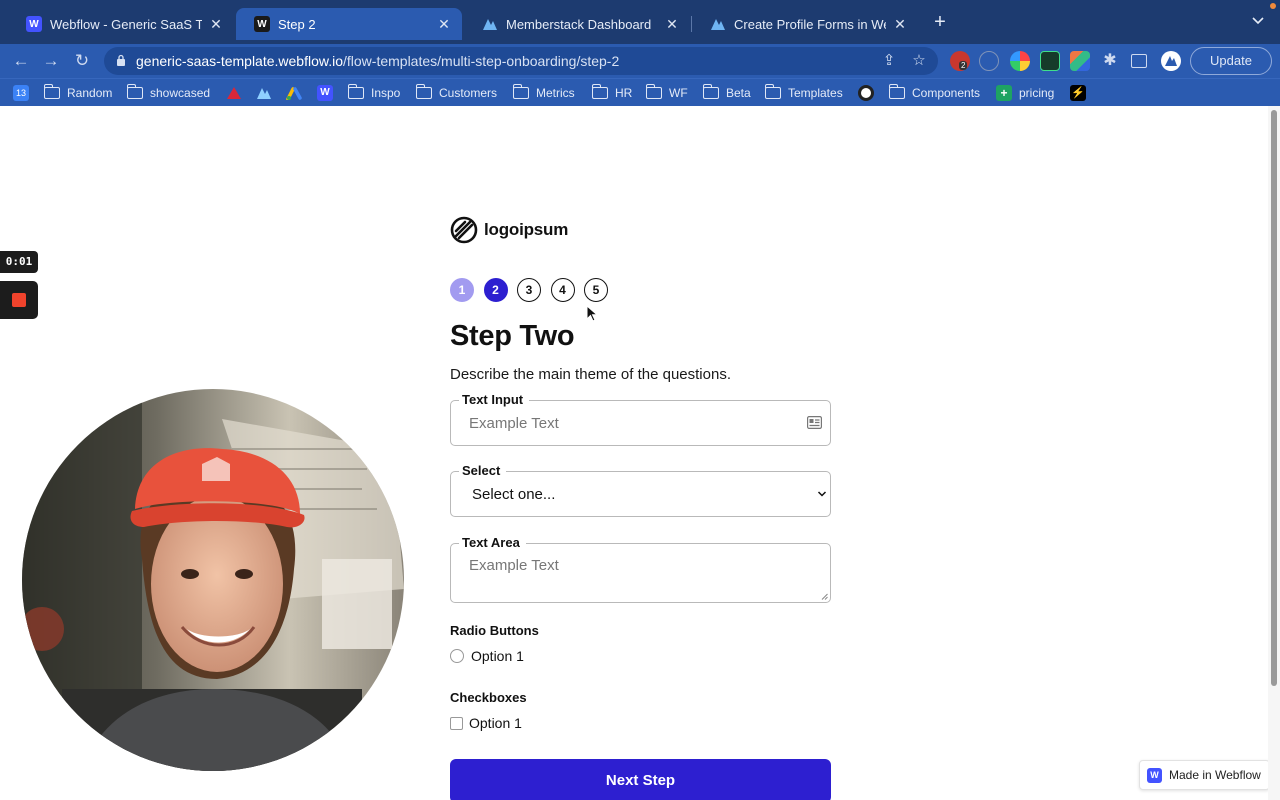 This screenshot has height=800, width=1280. I want to click on stop-icon, so click(19, 300).